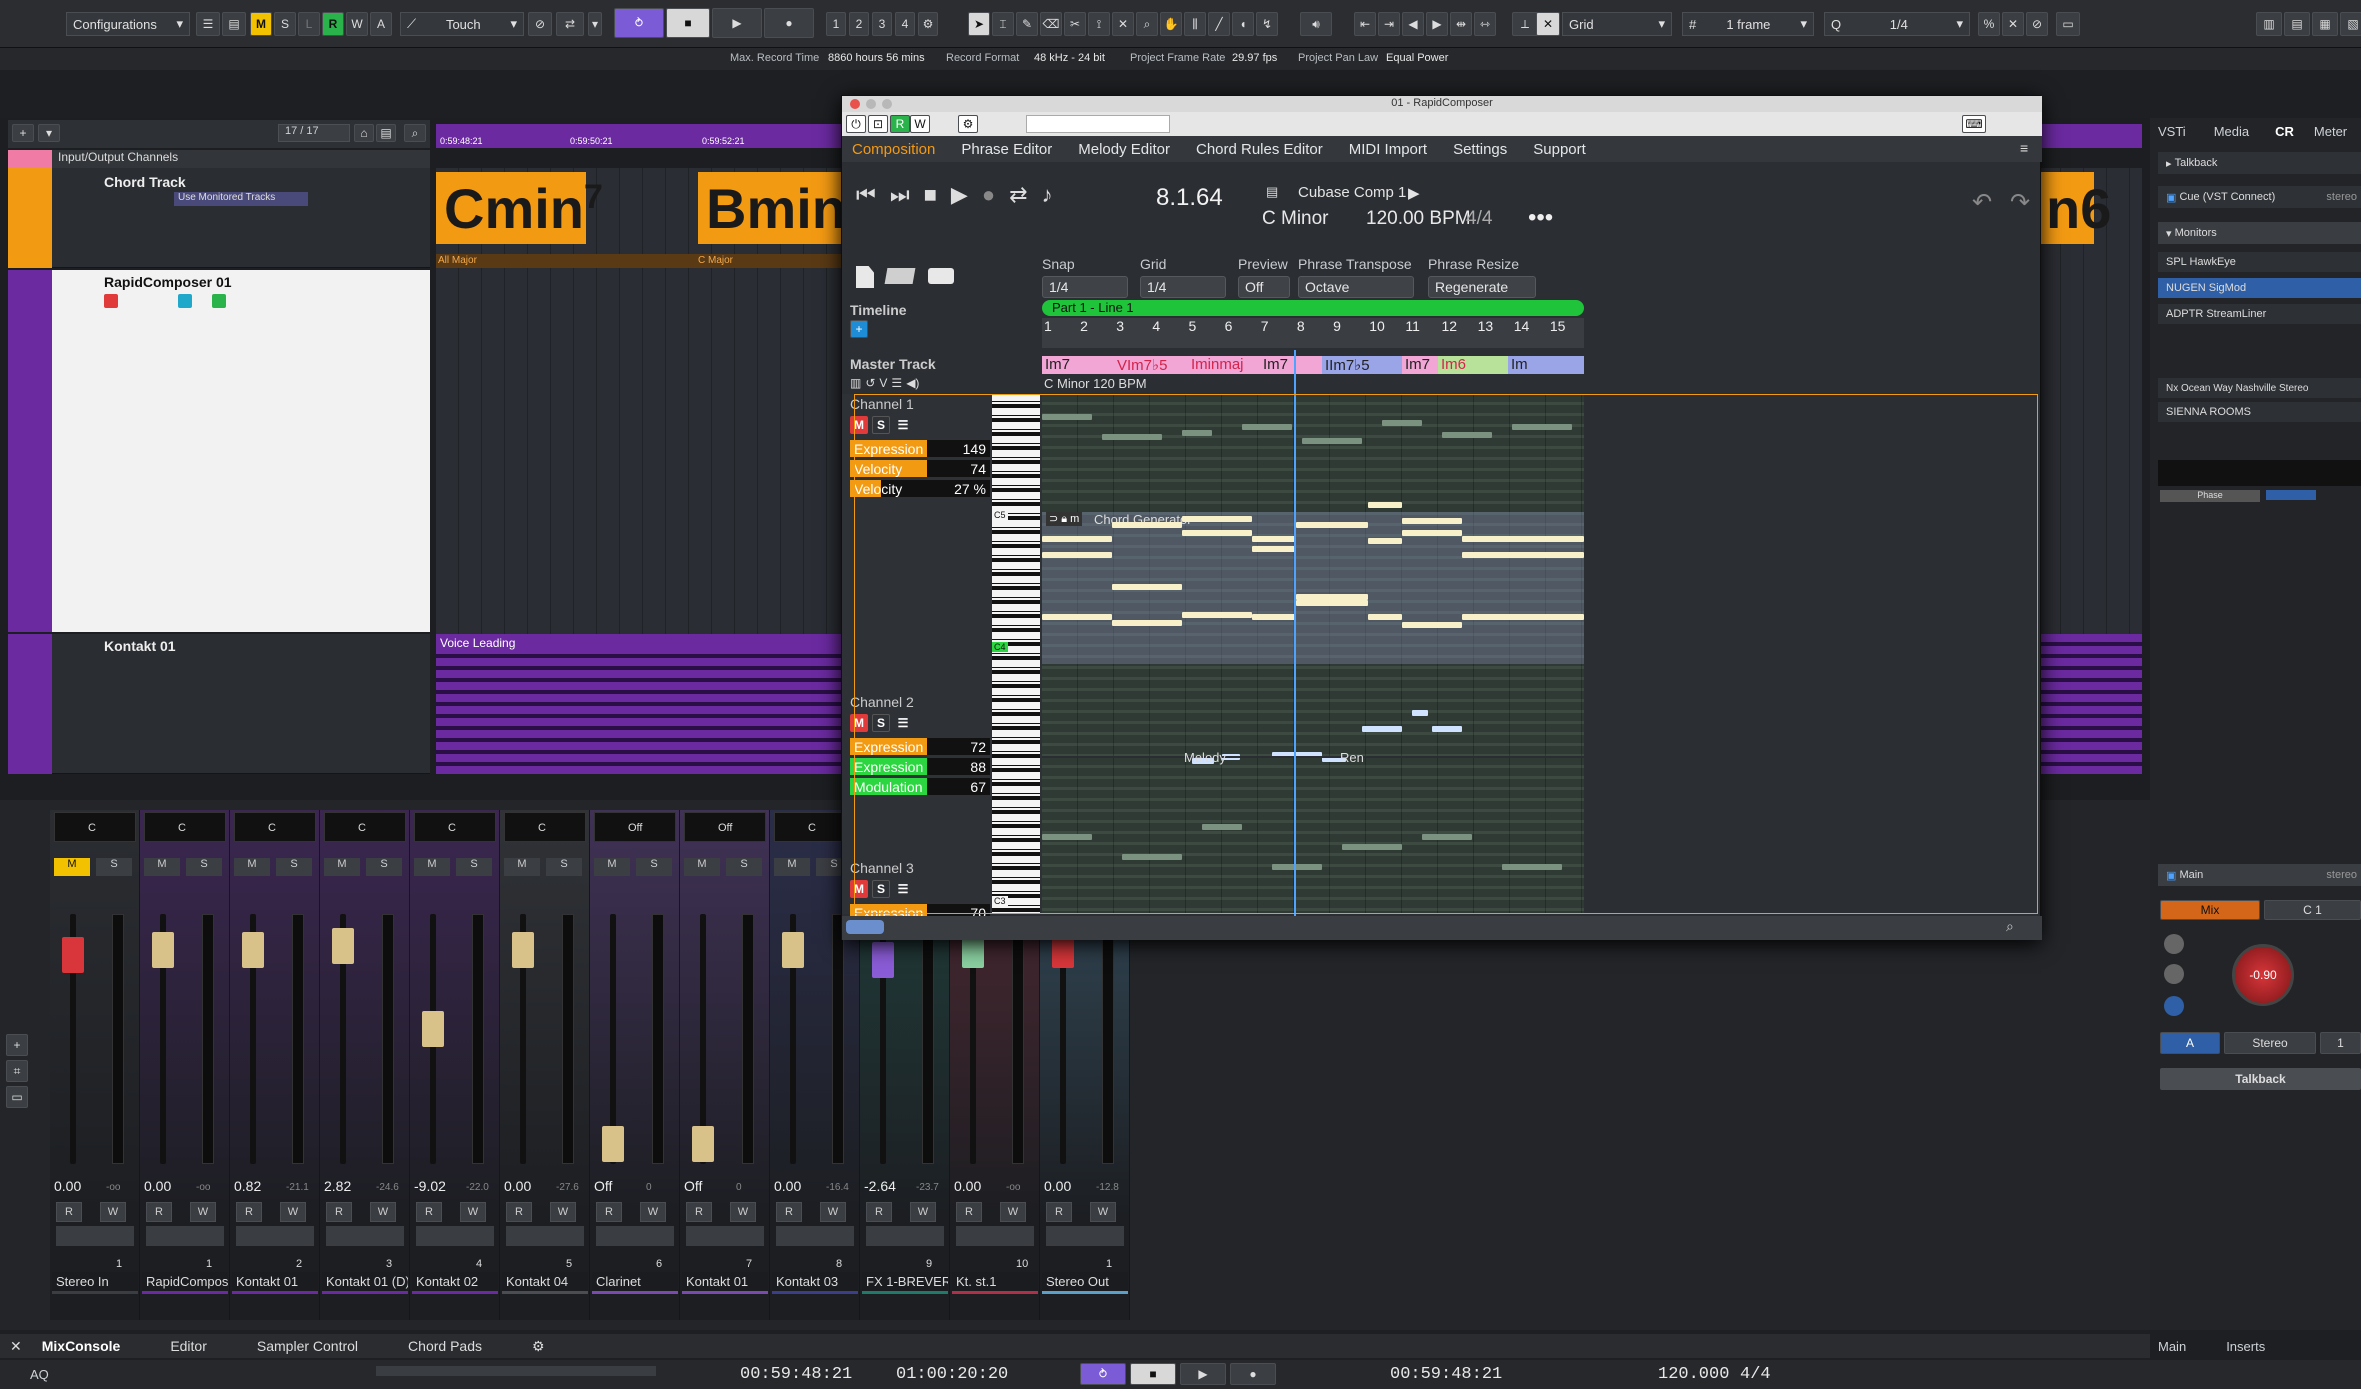 The width and height of the screenshot is (2361, 1389). Describe the element at coordinates (219, 451) in the screenshot. I see `rapidcomposer-track-header: RapidComposer 01` at that location.